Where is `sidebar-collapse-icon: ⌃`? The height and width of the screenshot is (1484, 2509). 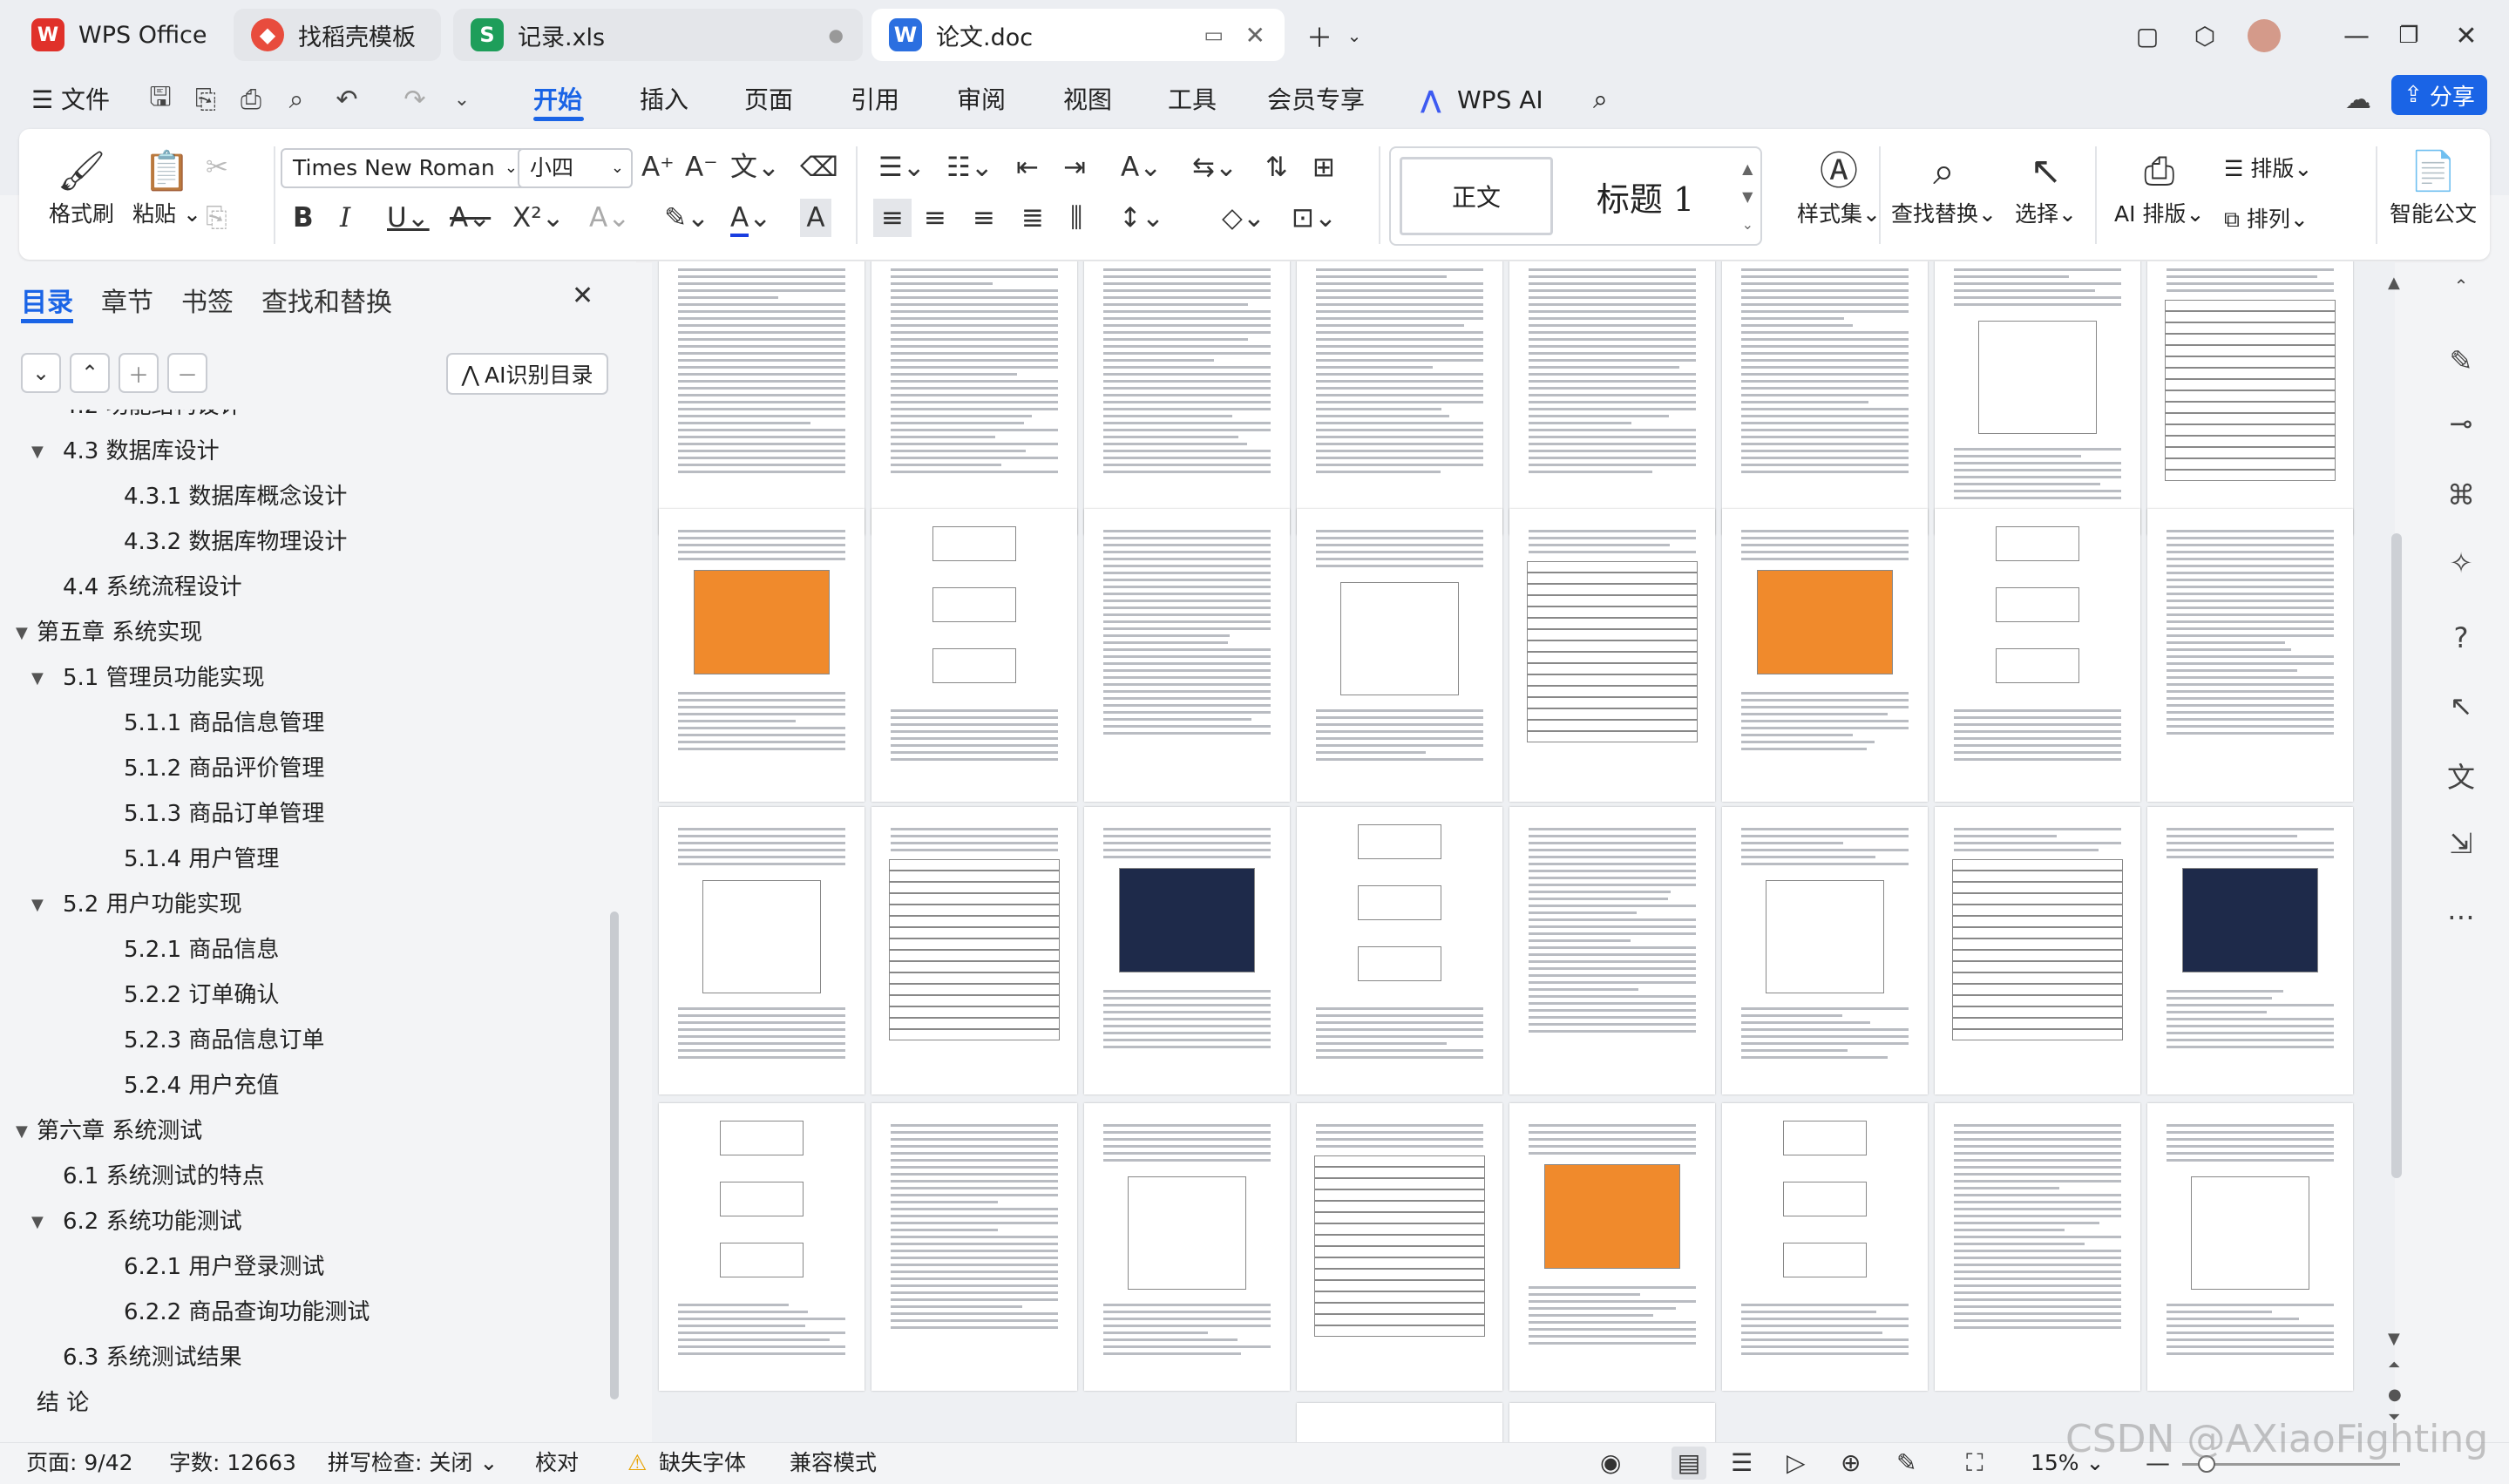
sidebar-collapse-icon: ⌃ is located at coordinates (2461, 286).